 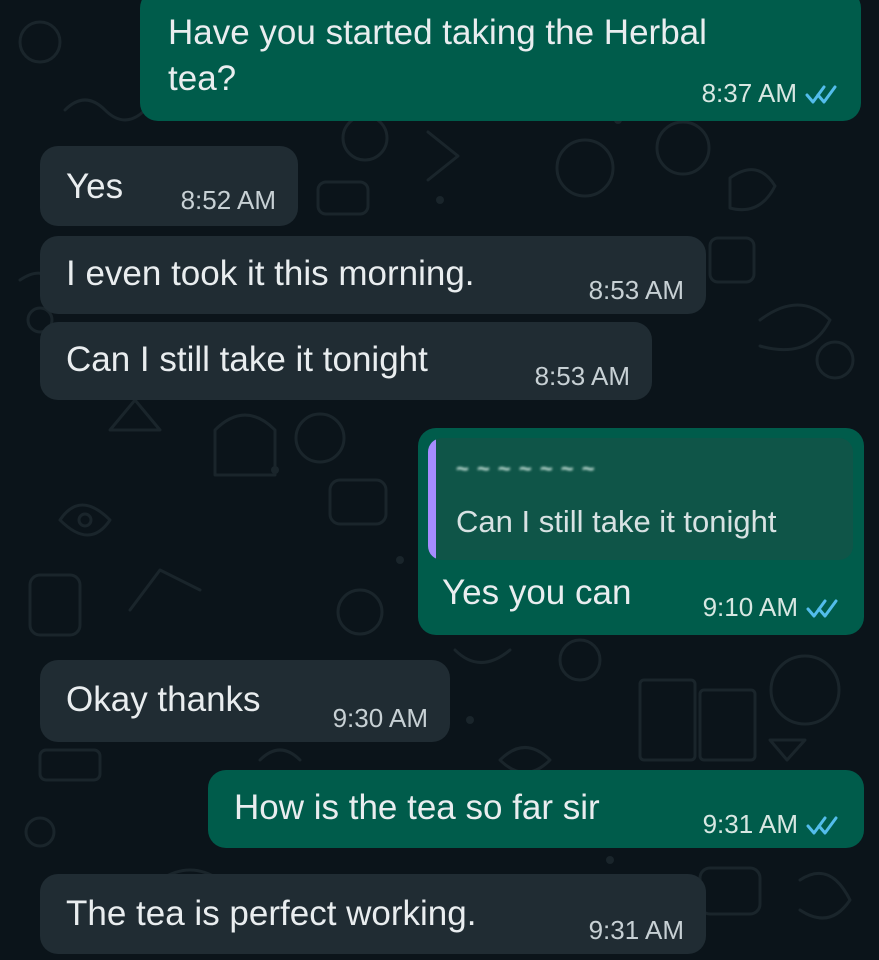 What do you see at coordinates (270, 273) in the screenshot?
I see `message-text: I even took it this morning.` at bounding box center [270, 273].